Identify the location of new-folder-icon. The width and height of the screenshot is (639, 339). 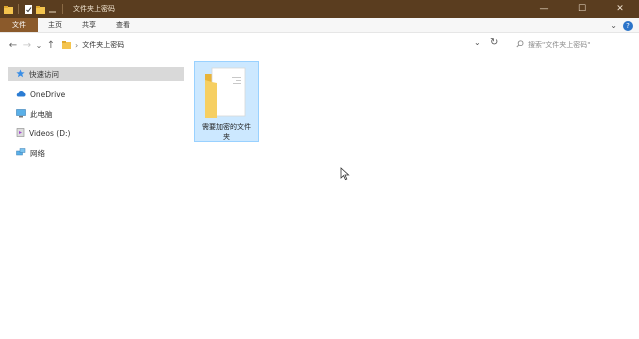
(40, 9).